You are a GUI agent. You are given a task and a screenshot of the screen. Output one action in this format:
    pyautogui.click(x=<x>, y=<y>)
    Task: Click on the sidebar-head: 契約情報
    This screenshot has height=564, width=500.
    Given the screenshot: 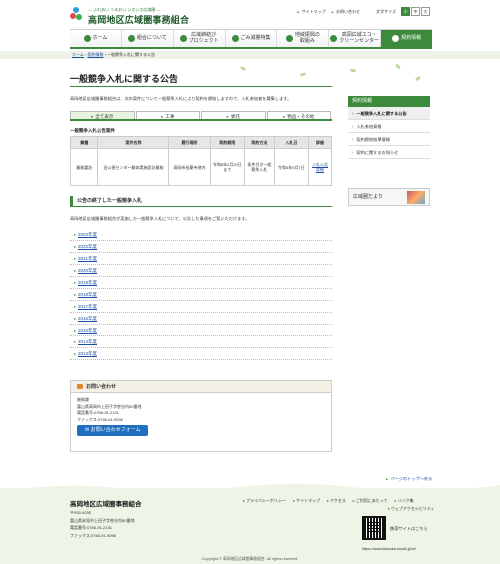 What is the action you would take?
    pyautogui.click(x=389, y=101)
    